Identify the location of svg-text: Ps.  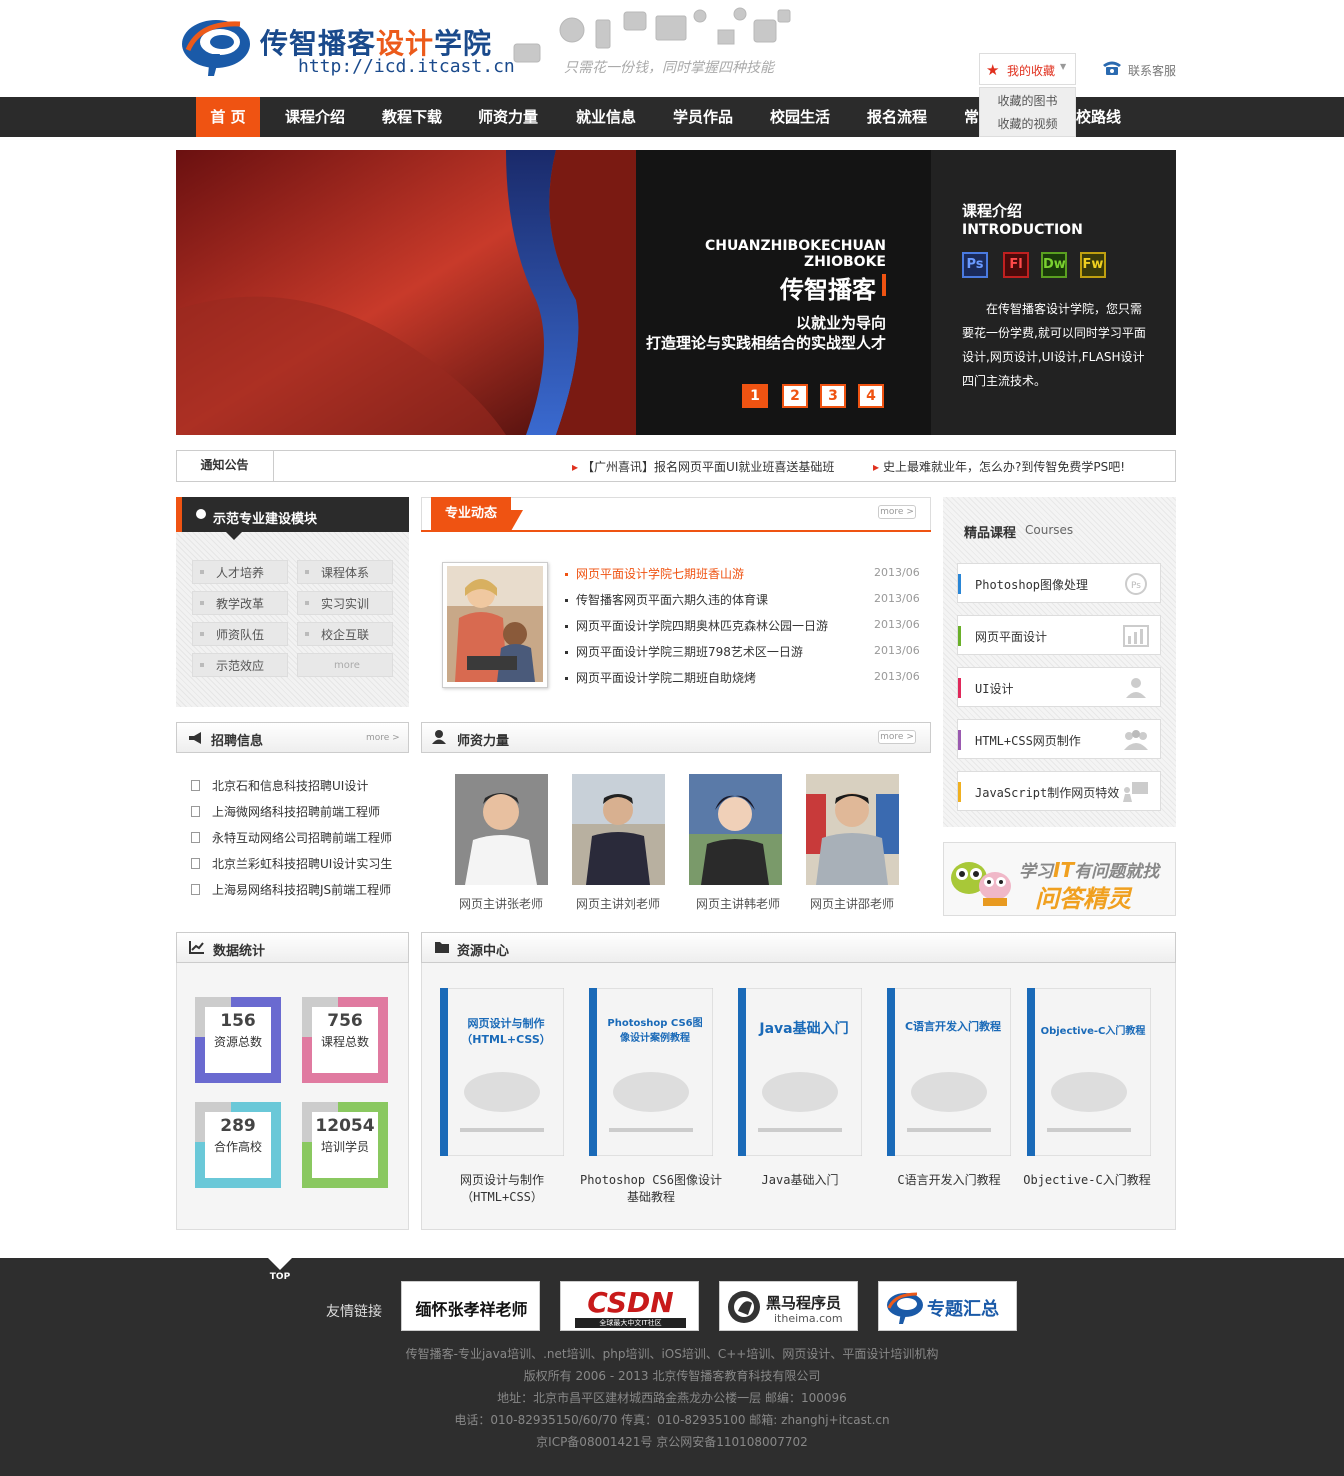
(1136, 586).